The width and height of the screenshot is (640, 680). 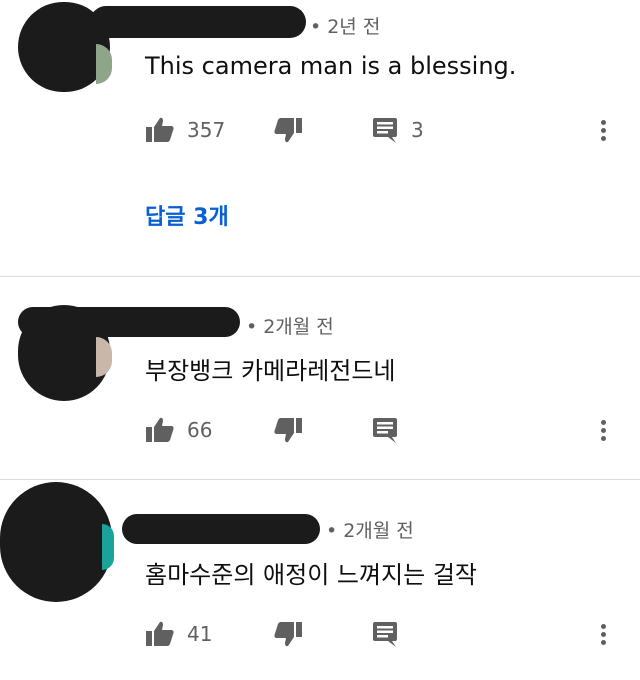 What do you see at coordinates (417, 130) in the screenshot?
I see `reply-count: 3` at bounding box center [417, 130].